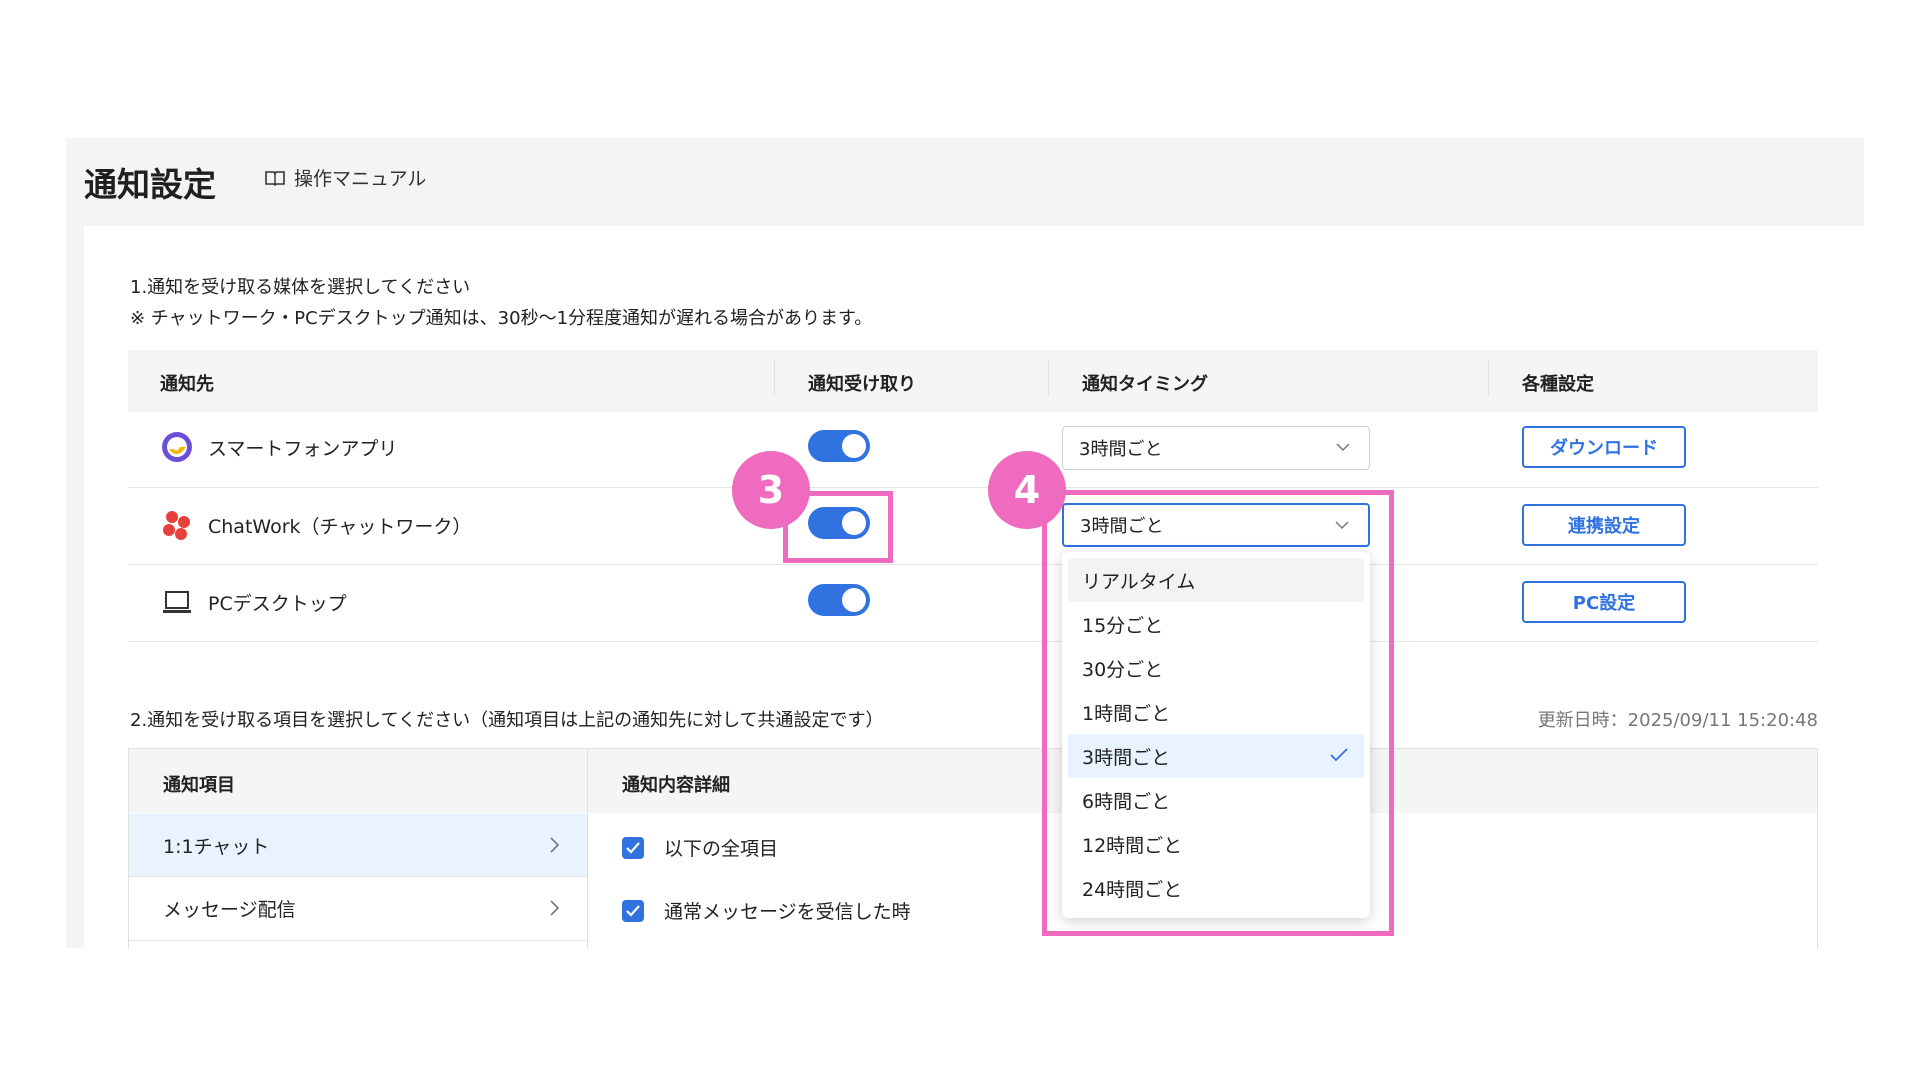 This screenshot has height=1080, width=1920. I want to click on detail-normal-message: 通常メッセージを受信した時, so click(766, 910).